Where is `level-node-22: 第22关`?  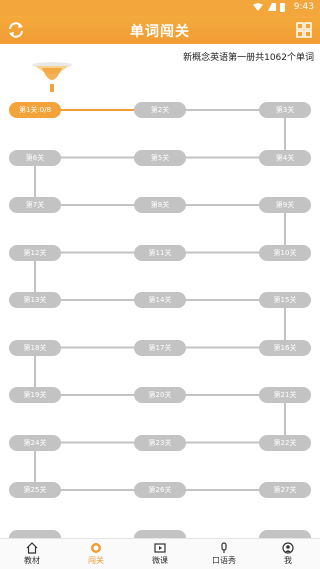 level-node-22: 第22关 is located at coordinates (285, 442).